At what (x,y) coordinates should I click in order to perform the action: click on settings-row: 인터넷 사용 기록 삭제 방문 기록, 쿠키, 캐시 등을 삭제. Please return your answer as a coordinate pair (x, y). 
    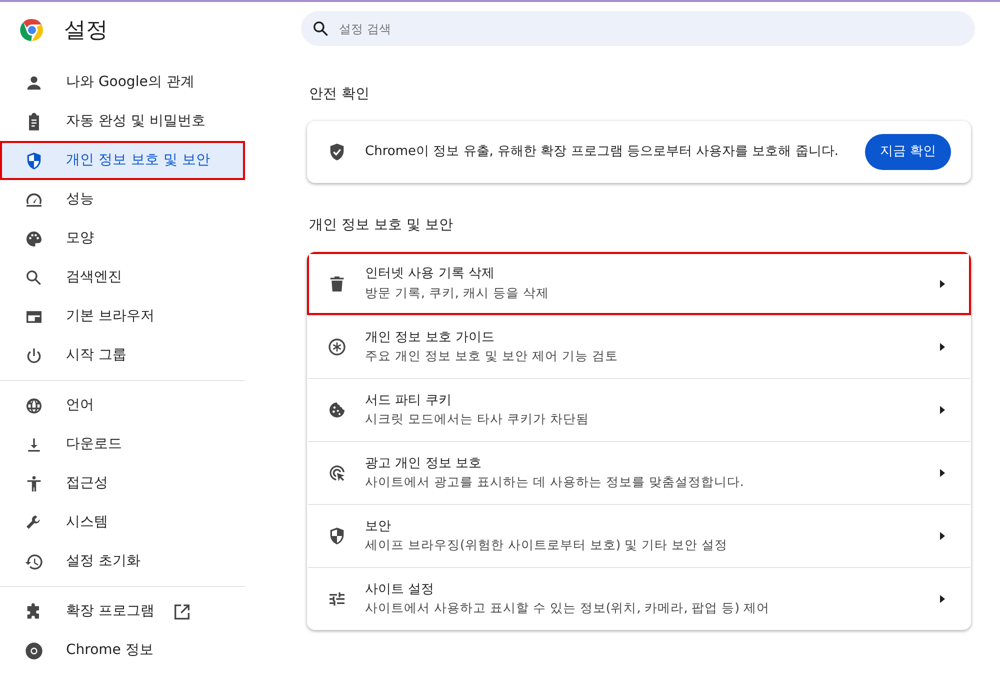
    Looking at the image, I should click on (639, 283).